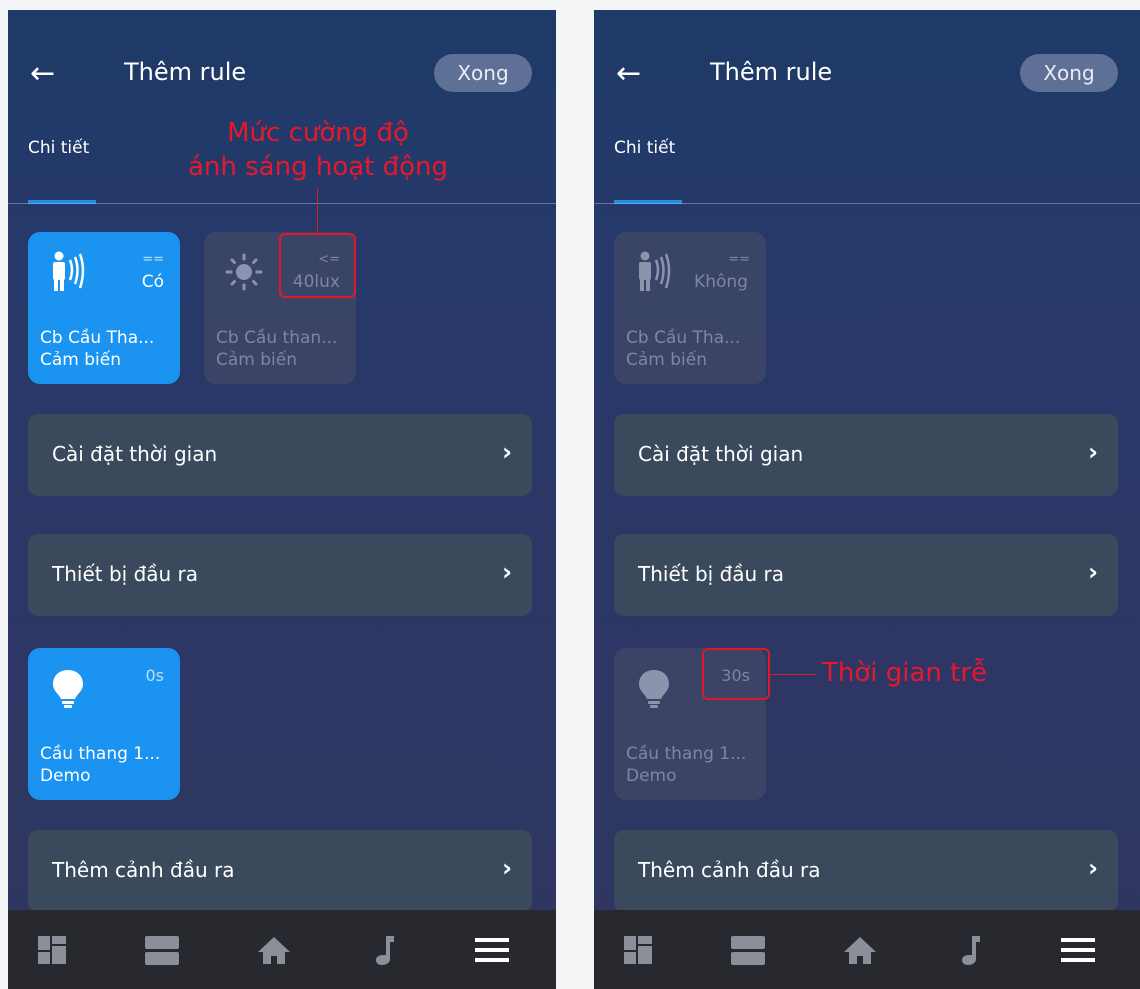 The image size is (1140, 989). What do you see at coordinates (104, 724) in the screenshot?
I see `output-device-card: 0s Cầu thang 1... Demo` at bounding box center [104, 724].